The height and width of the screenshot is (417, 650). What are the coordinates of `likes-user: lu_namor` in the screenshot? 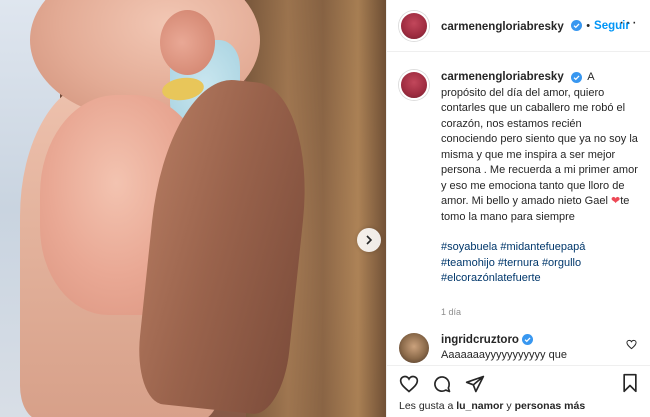 It's located at (479, 406).